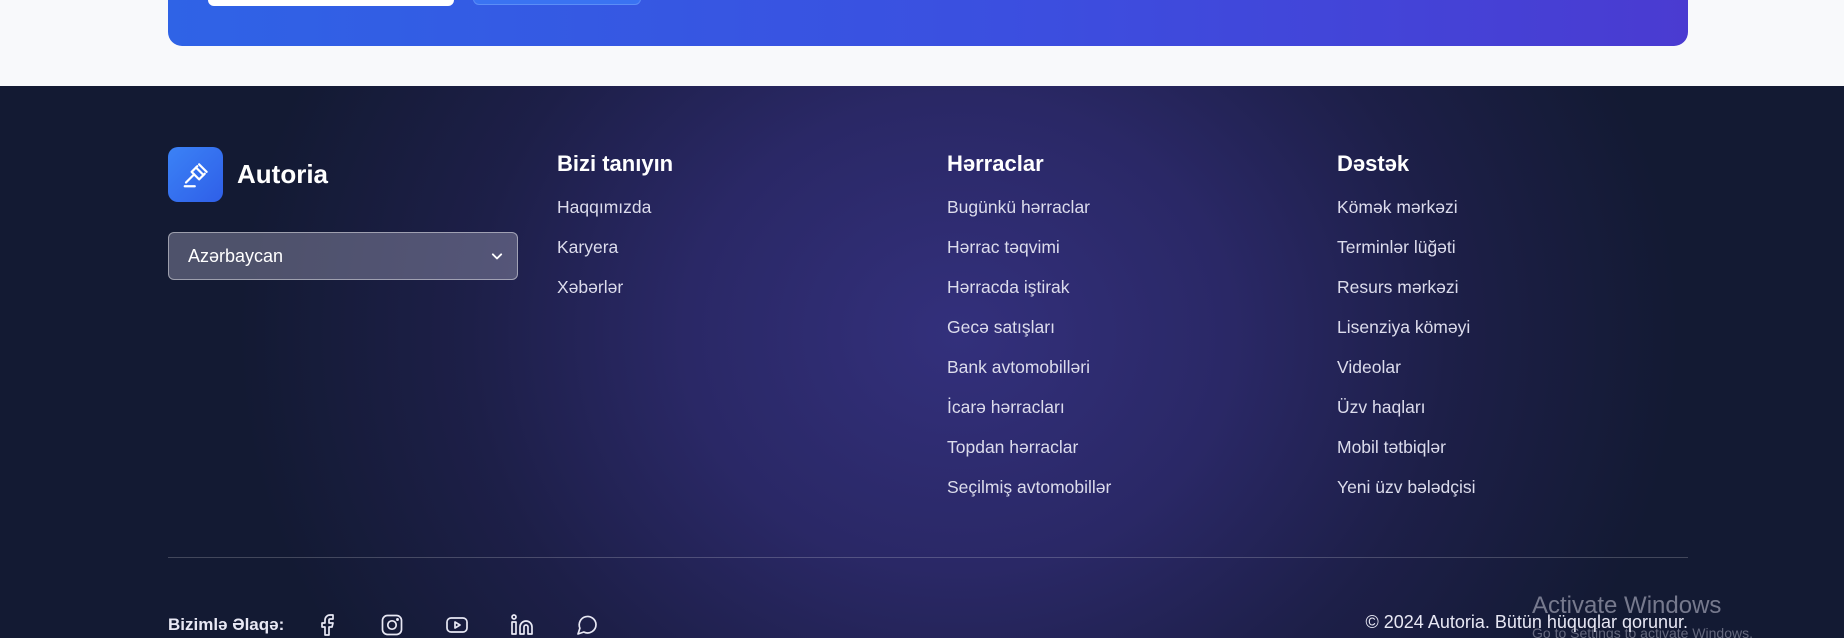 The height and width of the screenshot is (638, 1844). Describe the element at coordinates (615, 163) in the screenshot. I see `column-title: Bizi tanıyın` at that location.